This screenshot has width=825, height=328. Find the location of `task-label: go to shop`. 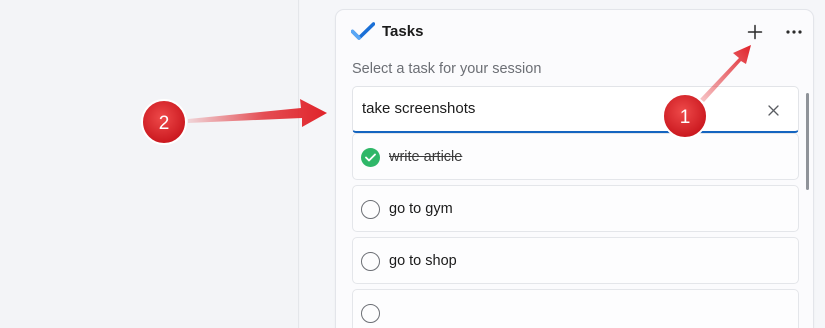

task-label: go to shop is located at coordinates (423, 261).